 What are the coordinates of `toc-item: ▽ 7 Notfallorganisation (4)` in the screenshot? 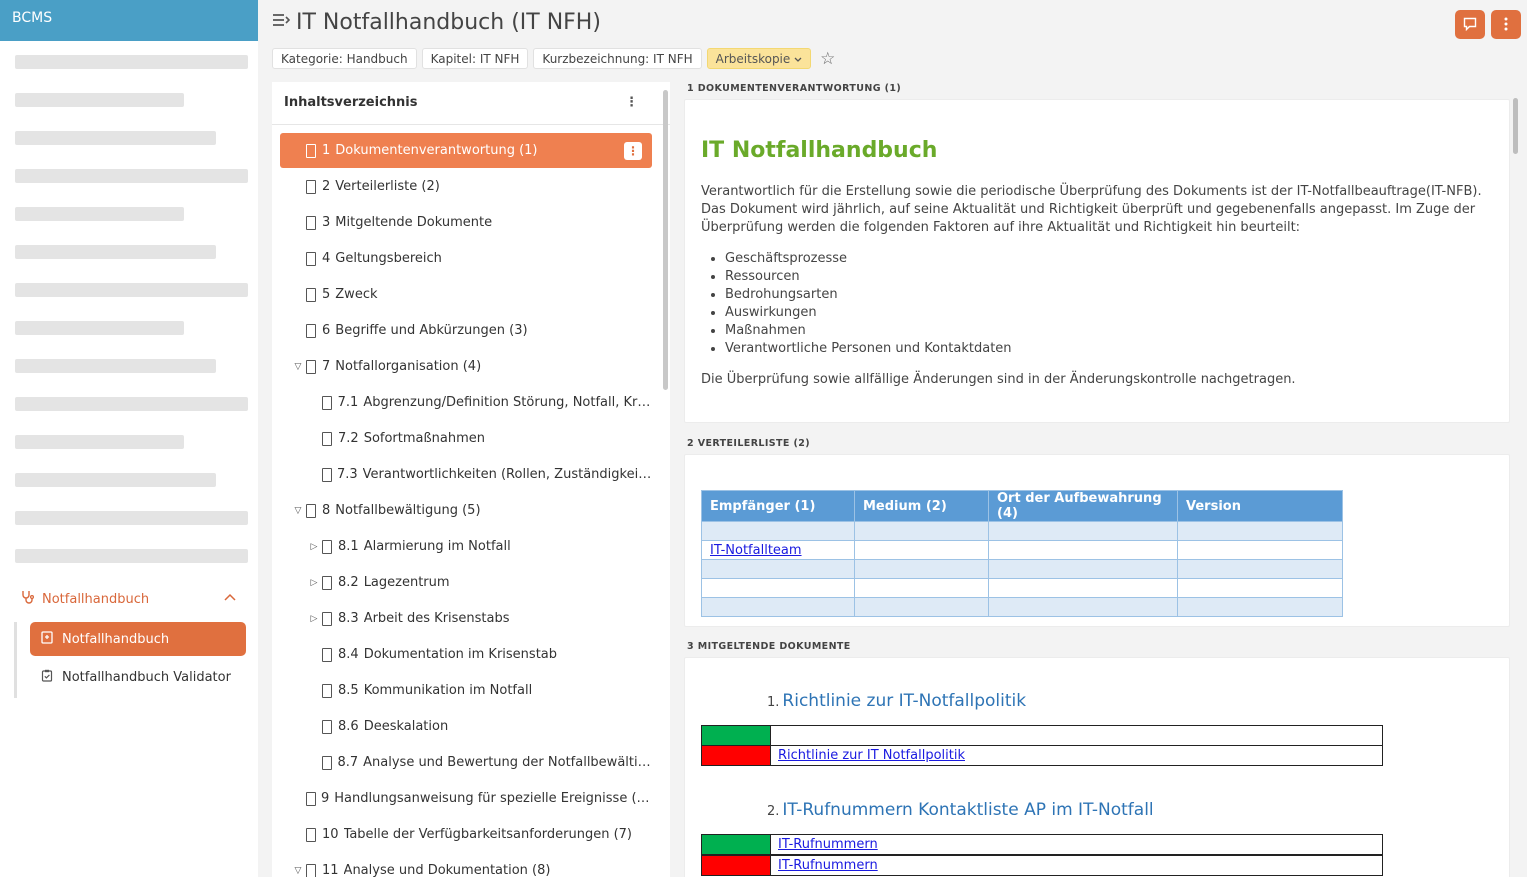 It's located at (466, 366).